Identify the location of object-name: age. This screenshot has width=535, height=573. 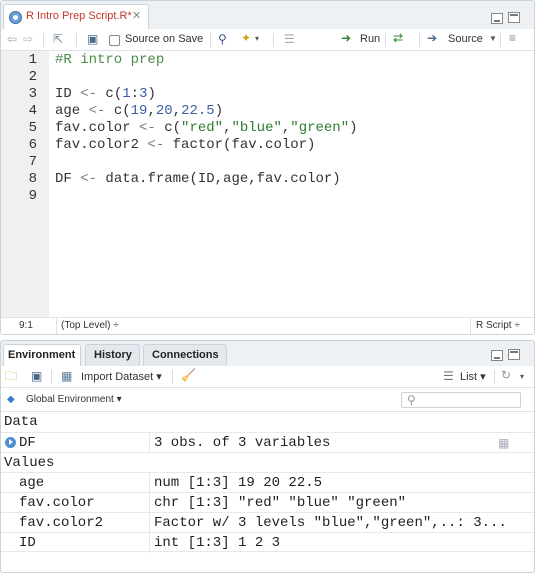
(32, 483).